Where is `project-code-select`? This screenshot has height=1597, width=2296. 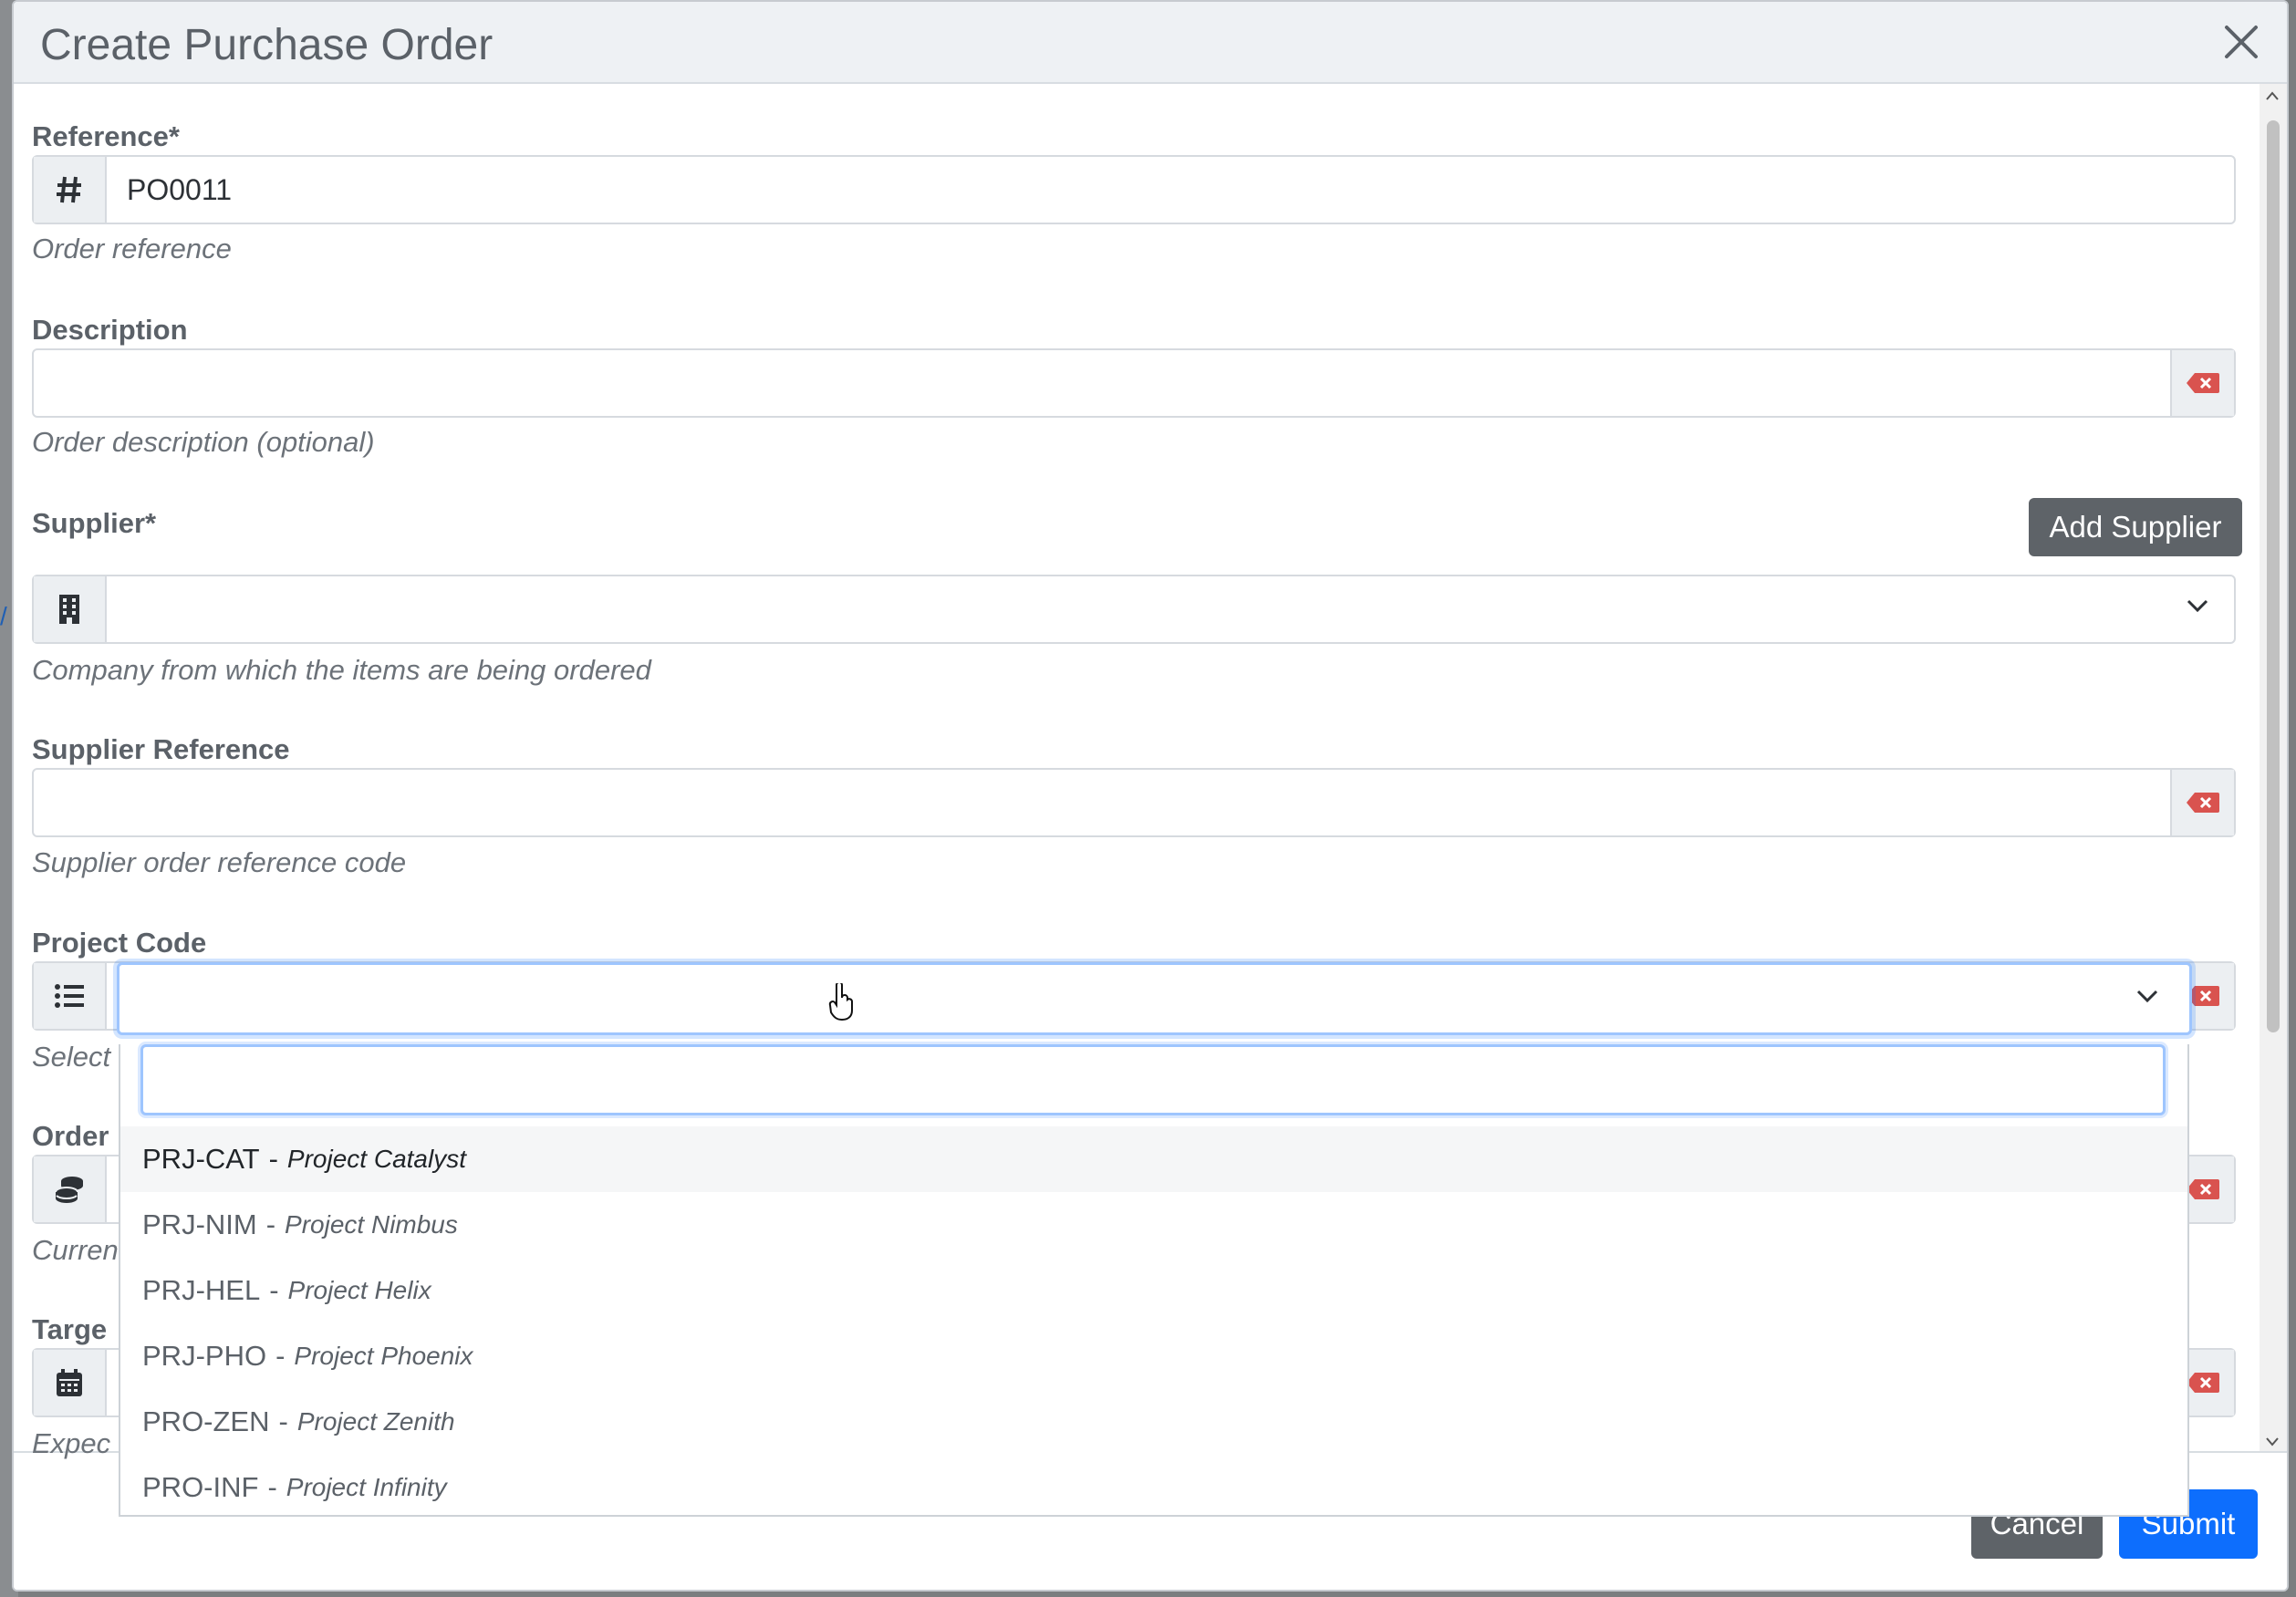
project-code-select is located at coordinates (1154, 999).